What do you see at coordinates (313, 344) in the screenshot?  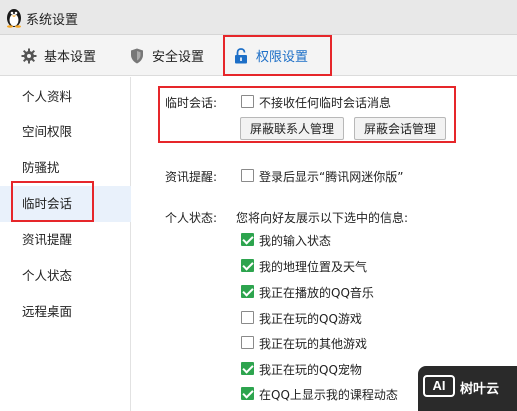 I see `status-option-text: 我正在玩的其他游戏` at bounding box center [313, 344].